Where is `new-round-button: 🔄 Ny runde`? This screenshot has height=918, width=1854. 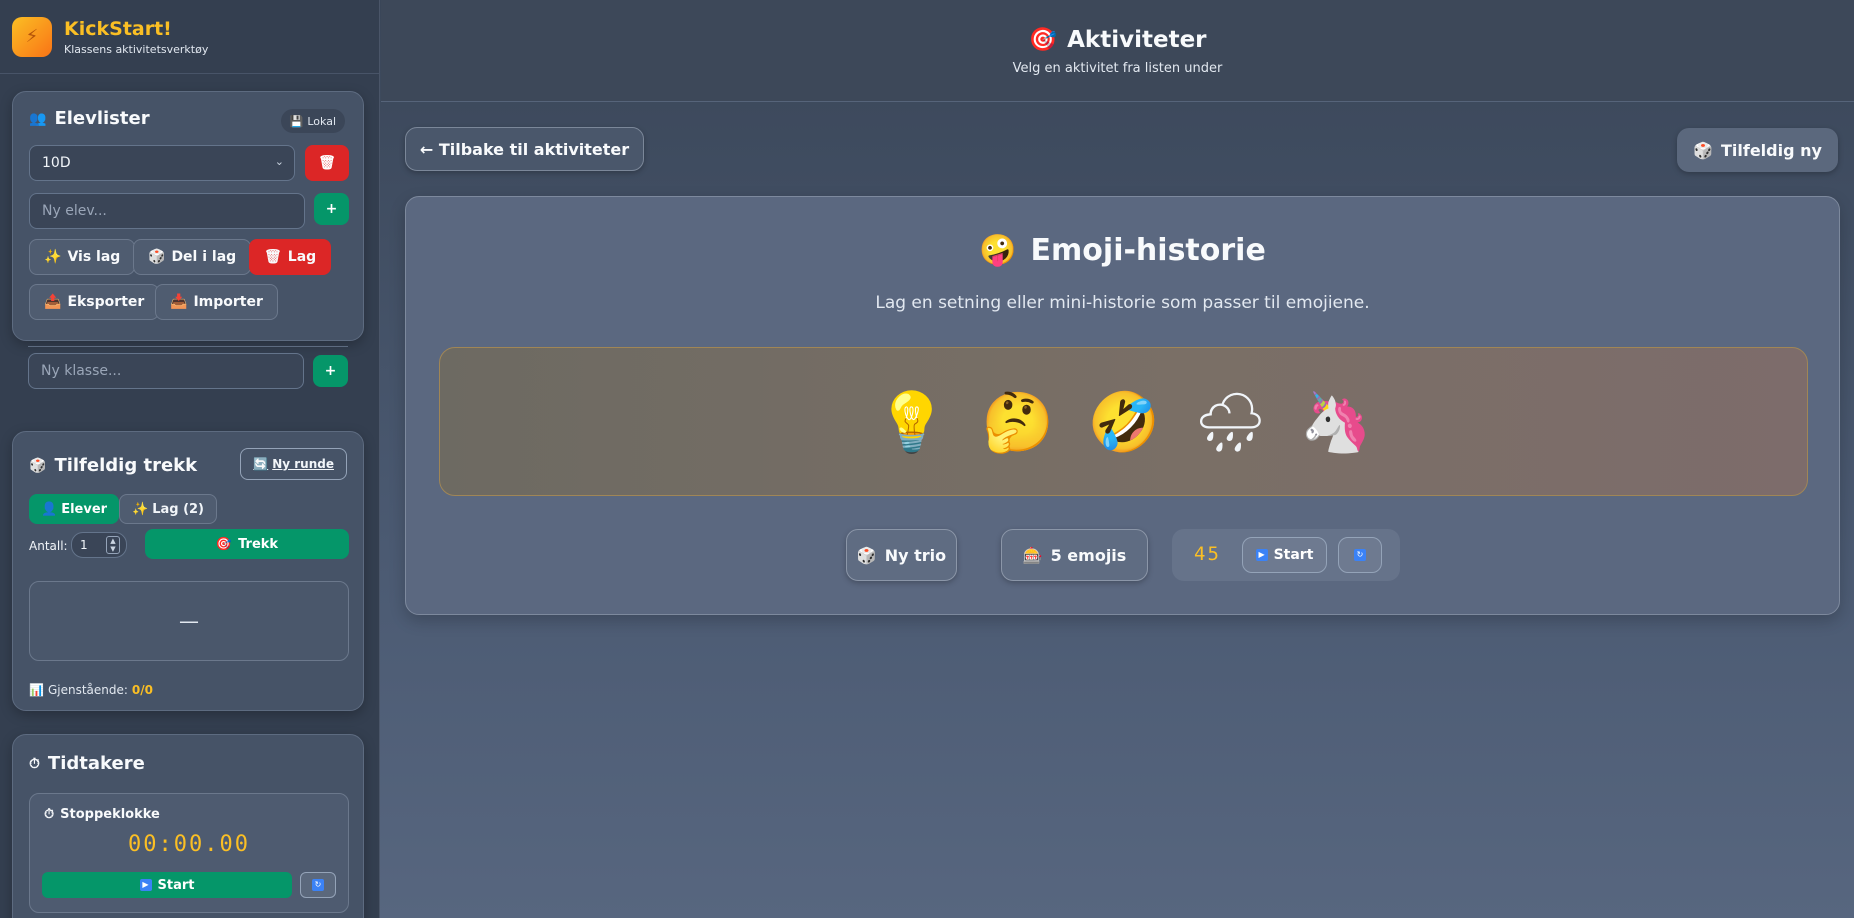
new-round-button: 🔄 Ny runde is located at coordinates (293, 464).